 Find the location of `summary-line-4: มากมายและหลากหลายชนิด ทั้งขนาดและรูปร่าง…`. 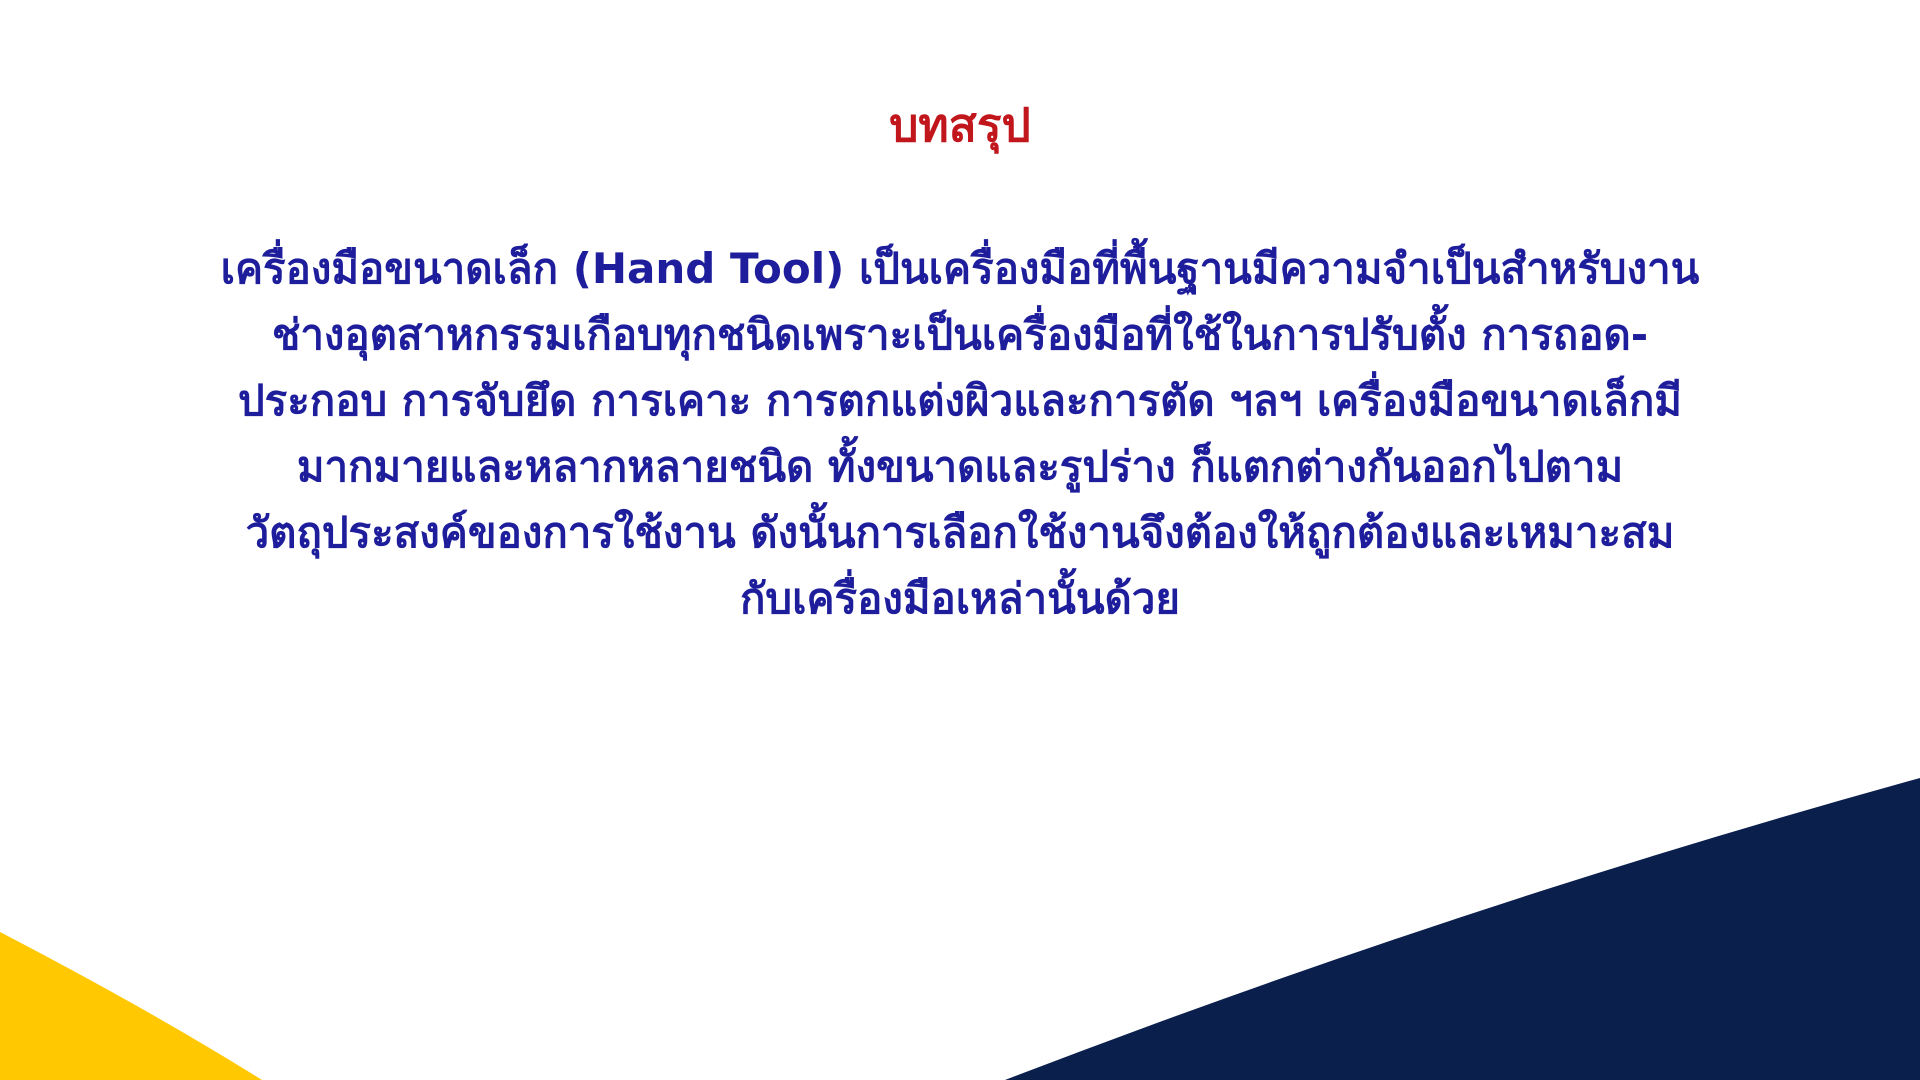

summary-line-4: มากมายและหลากหลายชนิด ทั้งขนาดและรูปร่าง… is located at coordinates (960, 466).